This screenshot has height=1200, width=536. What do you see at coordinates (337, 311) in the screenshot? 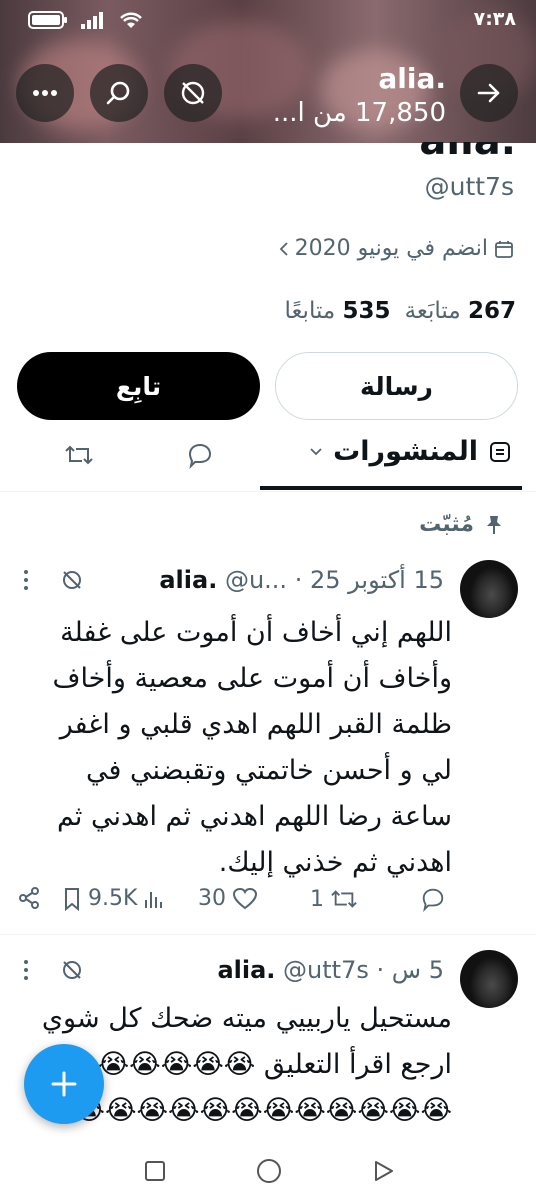
I see `following-link: 535 متابعًا` at bounding box center [337, 311].